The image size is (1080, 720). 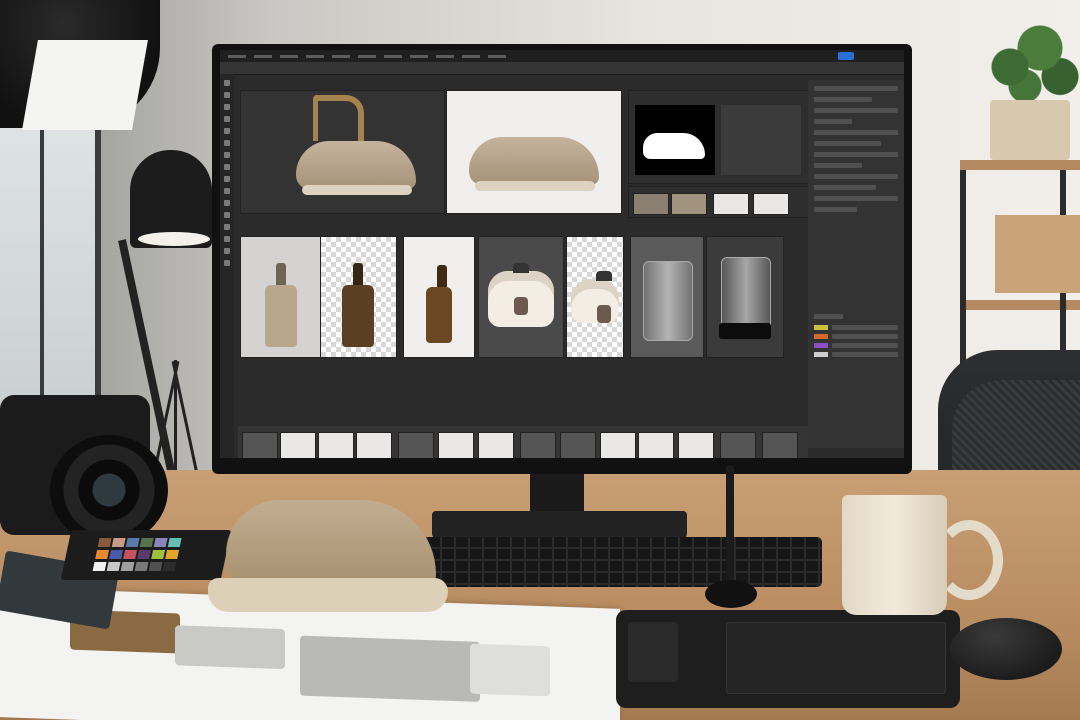 What do you see at coordinates (1006, 649) in the screenshot?
I see `computer-mouse` at bounding box center [1006, 649].